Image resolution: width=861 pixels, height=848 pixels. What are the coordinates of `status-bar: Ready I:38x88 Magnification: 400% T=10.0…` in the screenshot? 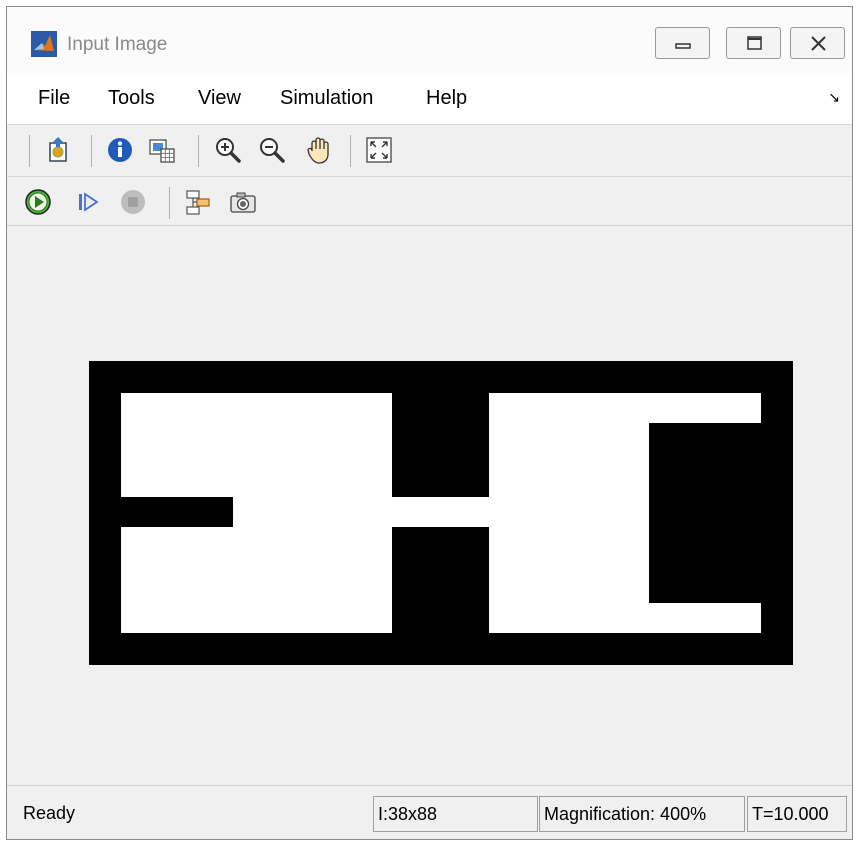 It's located at (429, 810).